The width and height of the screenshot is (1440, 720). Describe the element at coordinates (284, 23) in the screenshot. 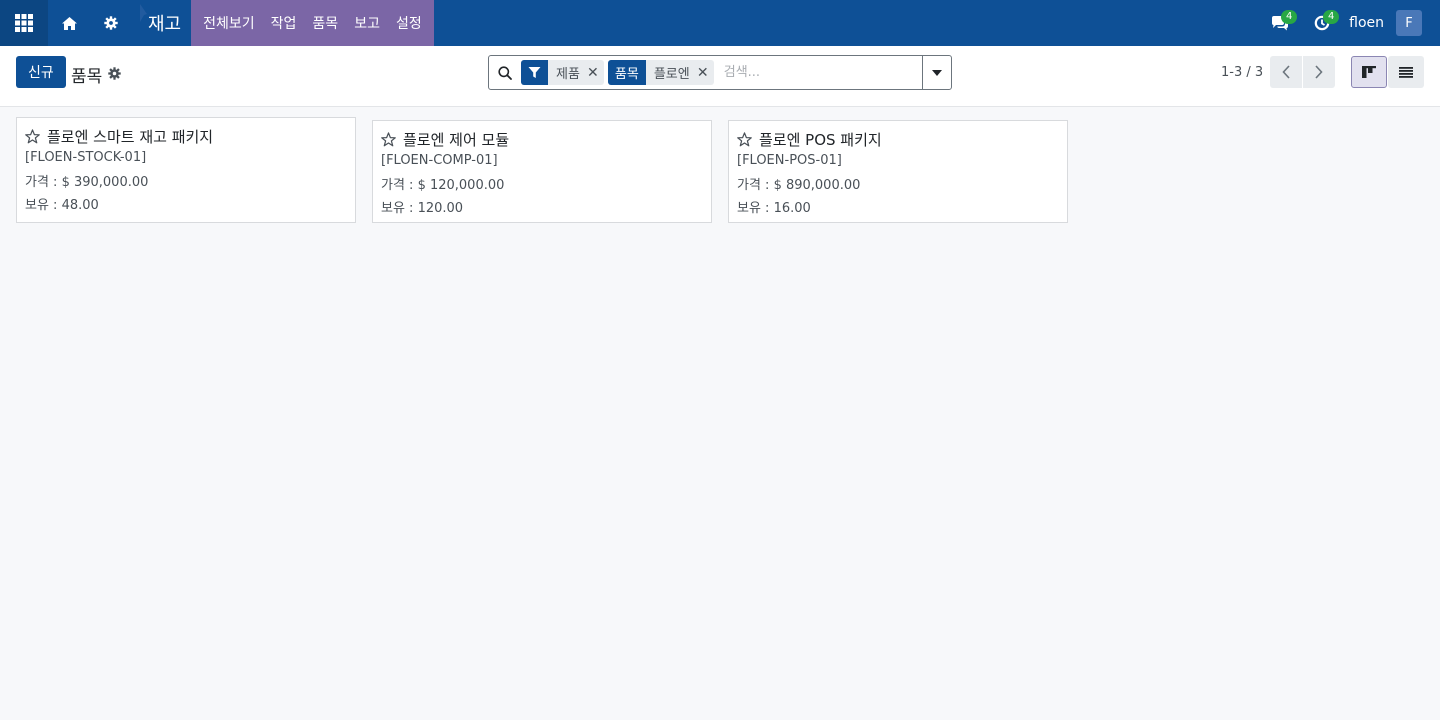

I see `menu-operations: 작업` at that location.